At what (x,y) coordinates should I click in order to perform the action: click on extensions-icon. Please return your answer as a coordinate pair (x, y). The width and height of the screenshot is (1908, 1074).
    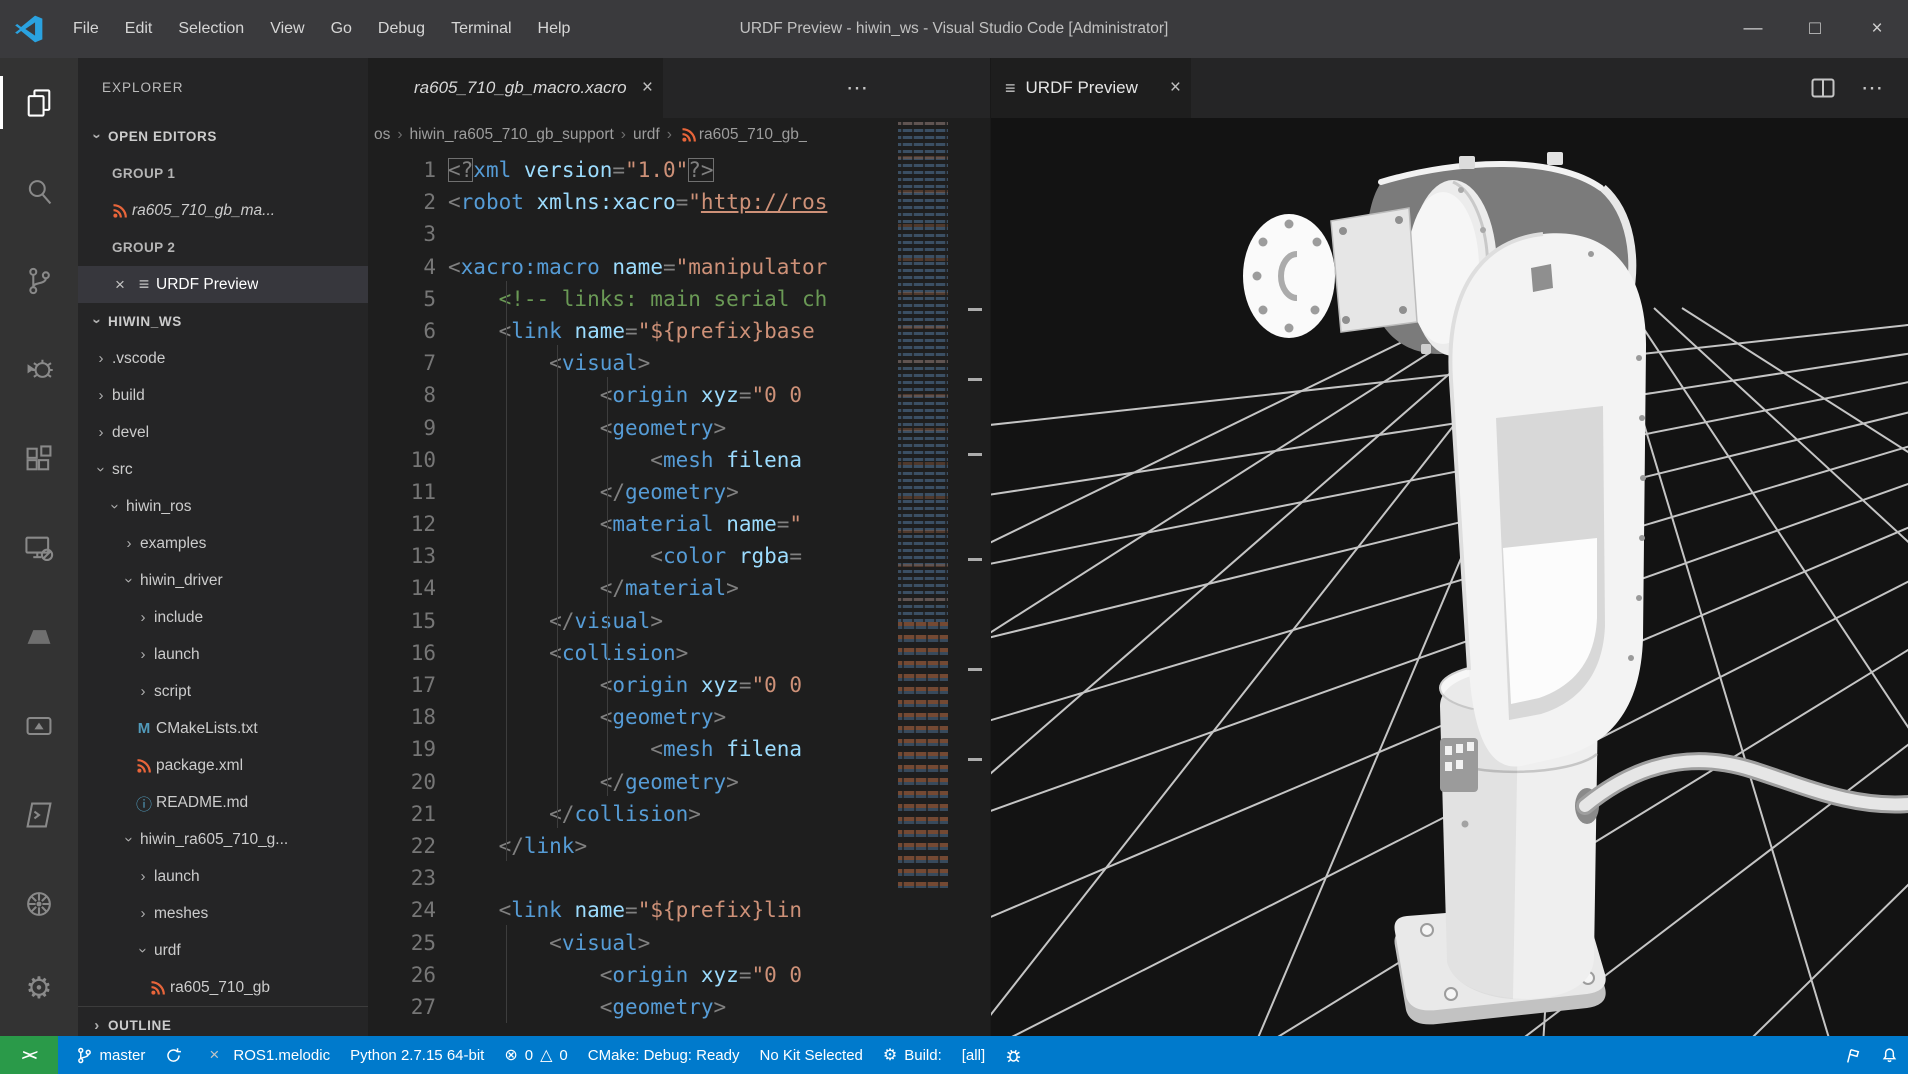
    Looking at the image, I should click on (39, 458).